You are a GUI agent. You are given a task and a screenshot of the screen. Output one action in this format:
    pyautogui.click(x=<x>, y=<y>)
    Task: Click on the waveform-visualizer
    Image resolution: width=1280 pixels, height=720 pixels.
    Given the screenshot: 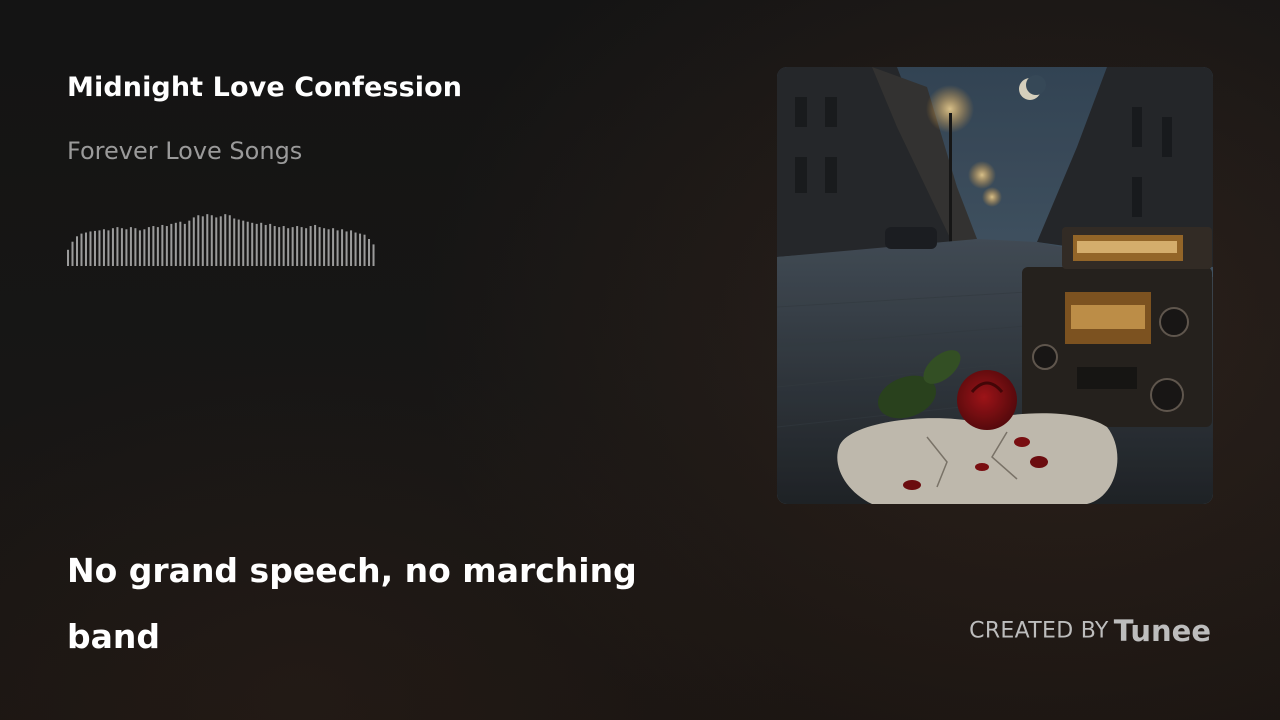 What is the action you would take?
    pyautogui.click(x=222, y=239)
    